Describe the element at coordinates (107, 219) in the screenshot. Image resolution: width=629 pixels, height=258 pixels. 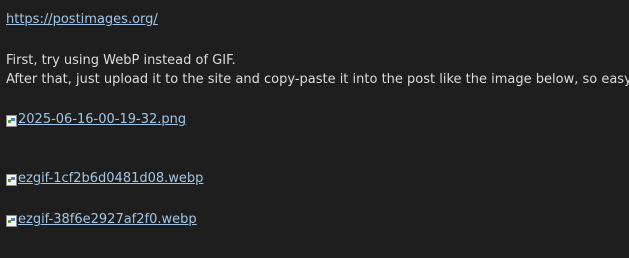
I see `image-alt-text: ezgif-38f6e2927af2f0.webp` at that location.